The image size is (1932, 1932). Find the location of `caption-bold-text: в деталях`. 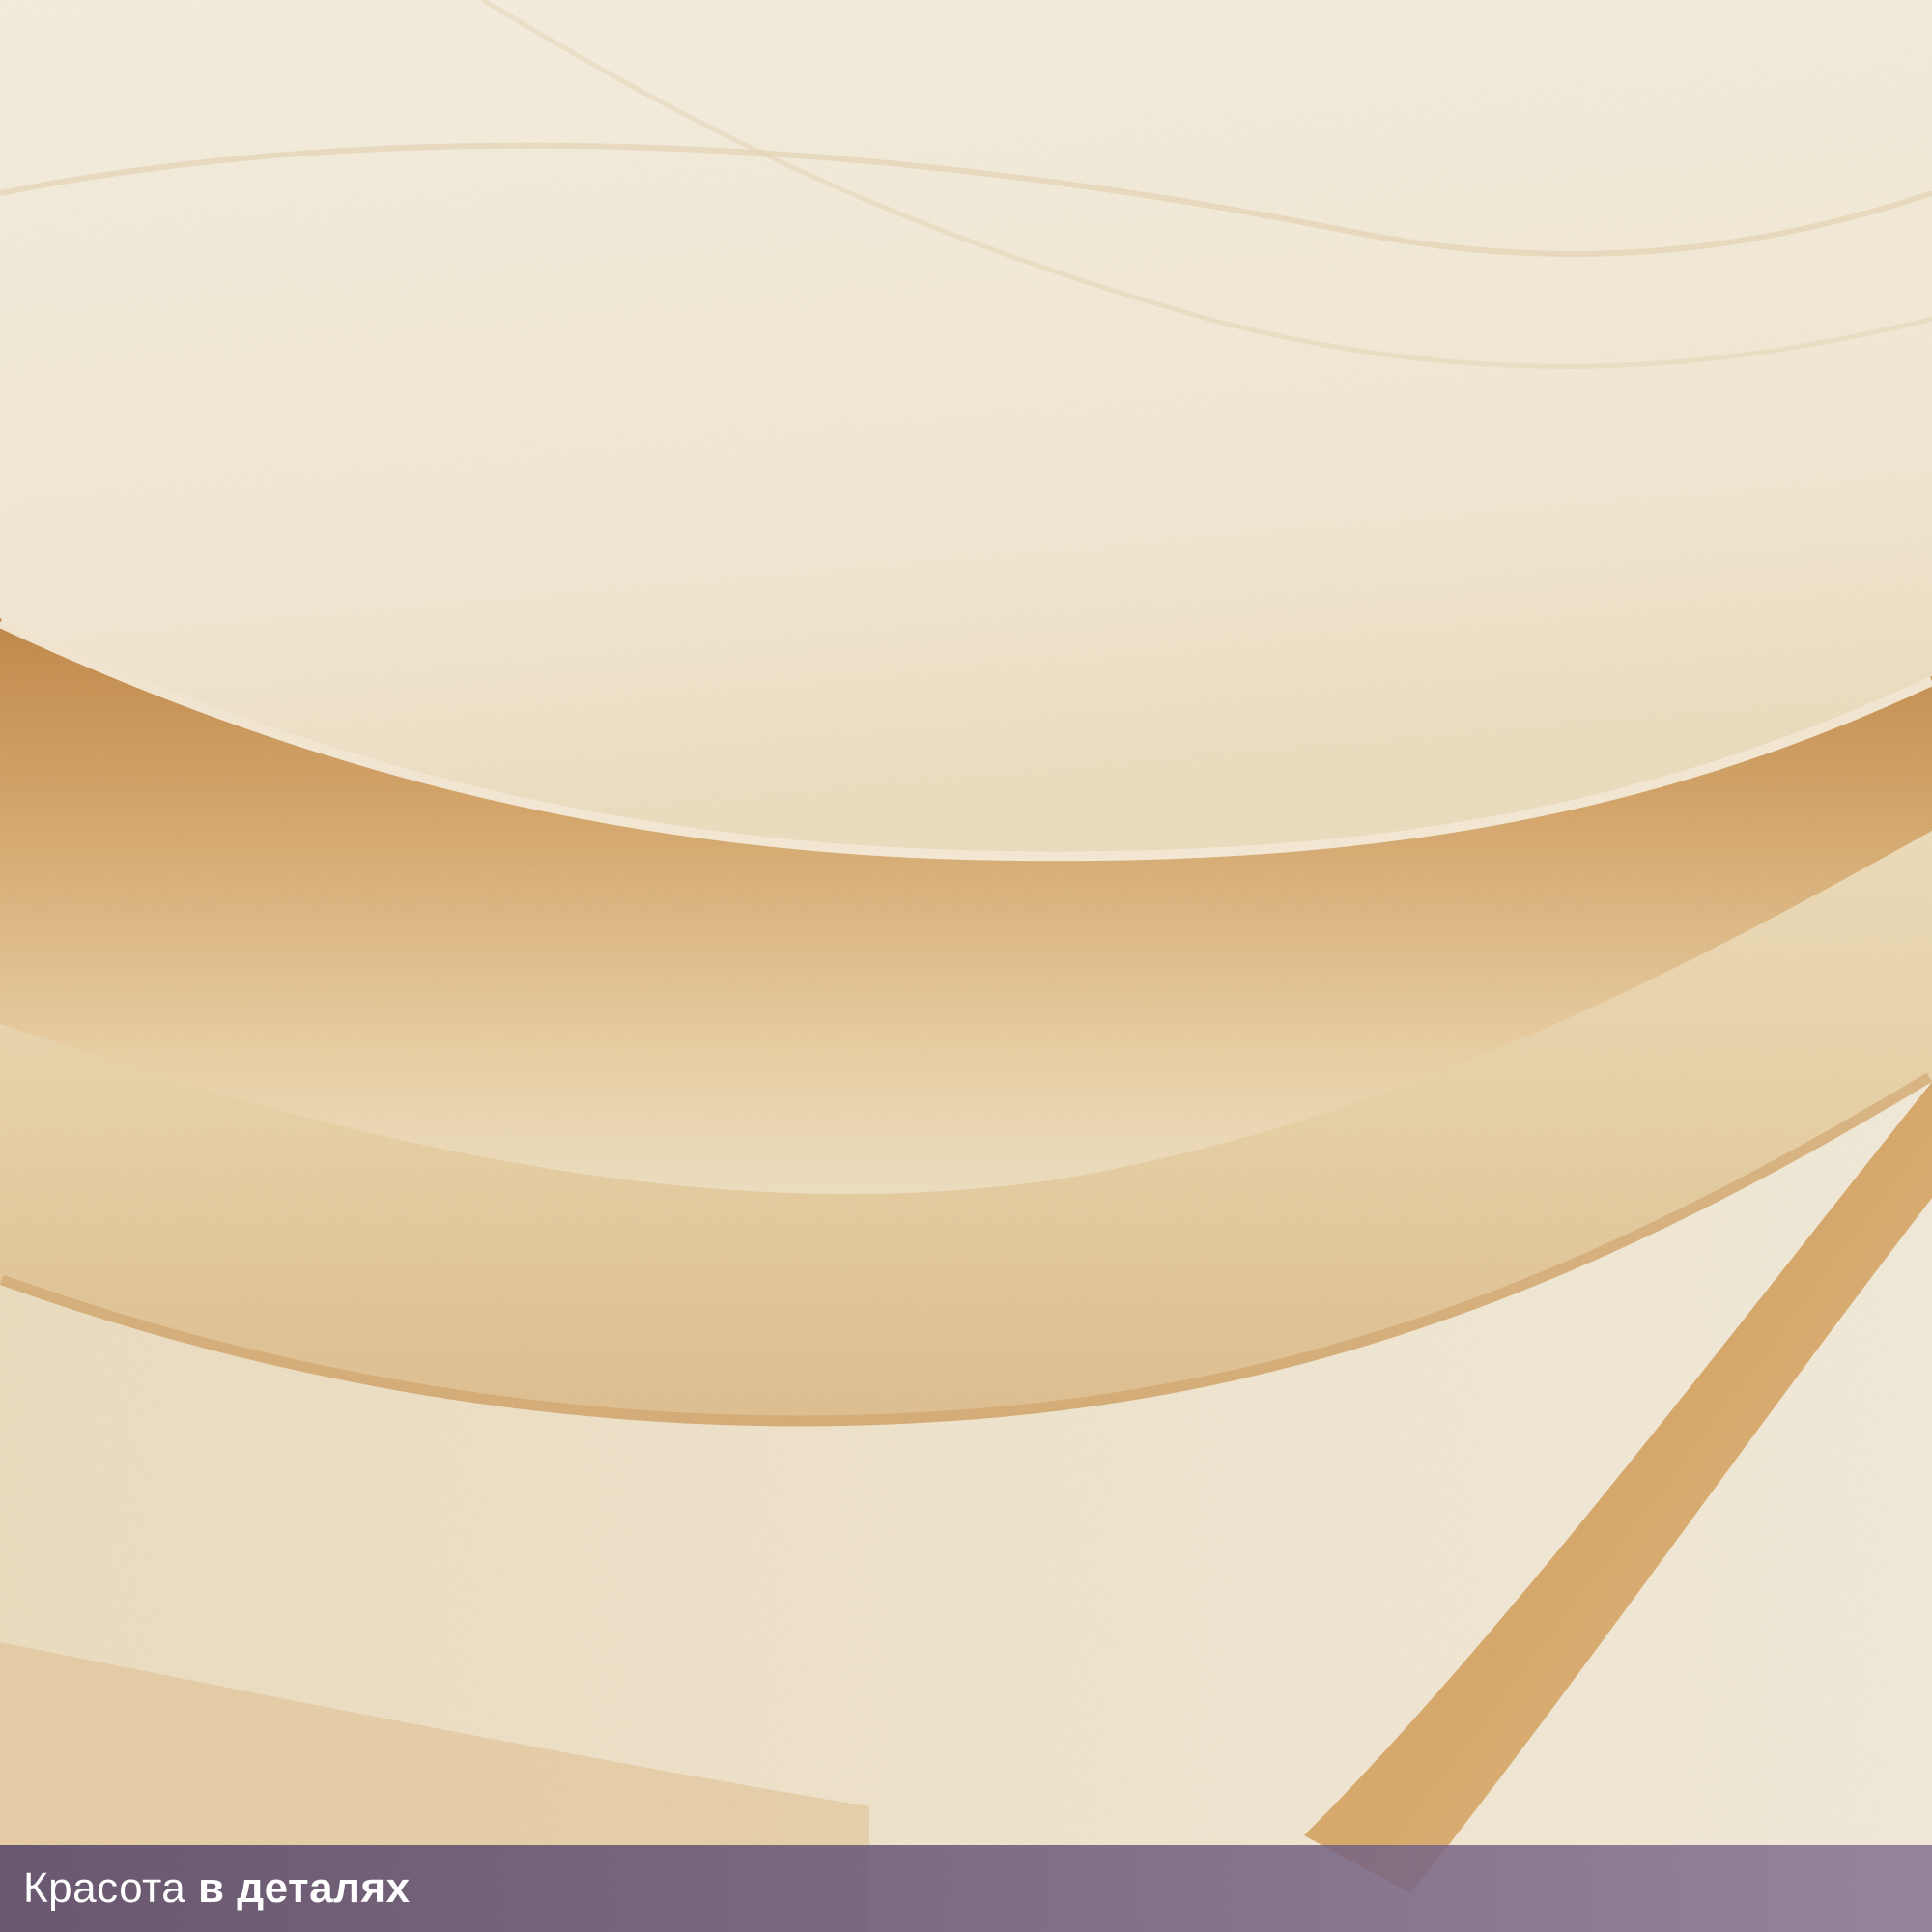

caption-bold-text: в деталях is located at coordinates (304, 1888).